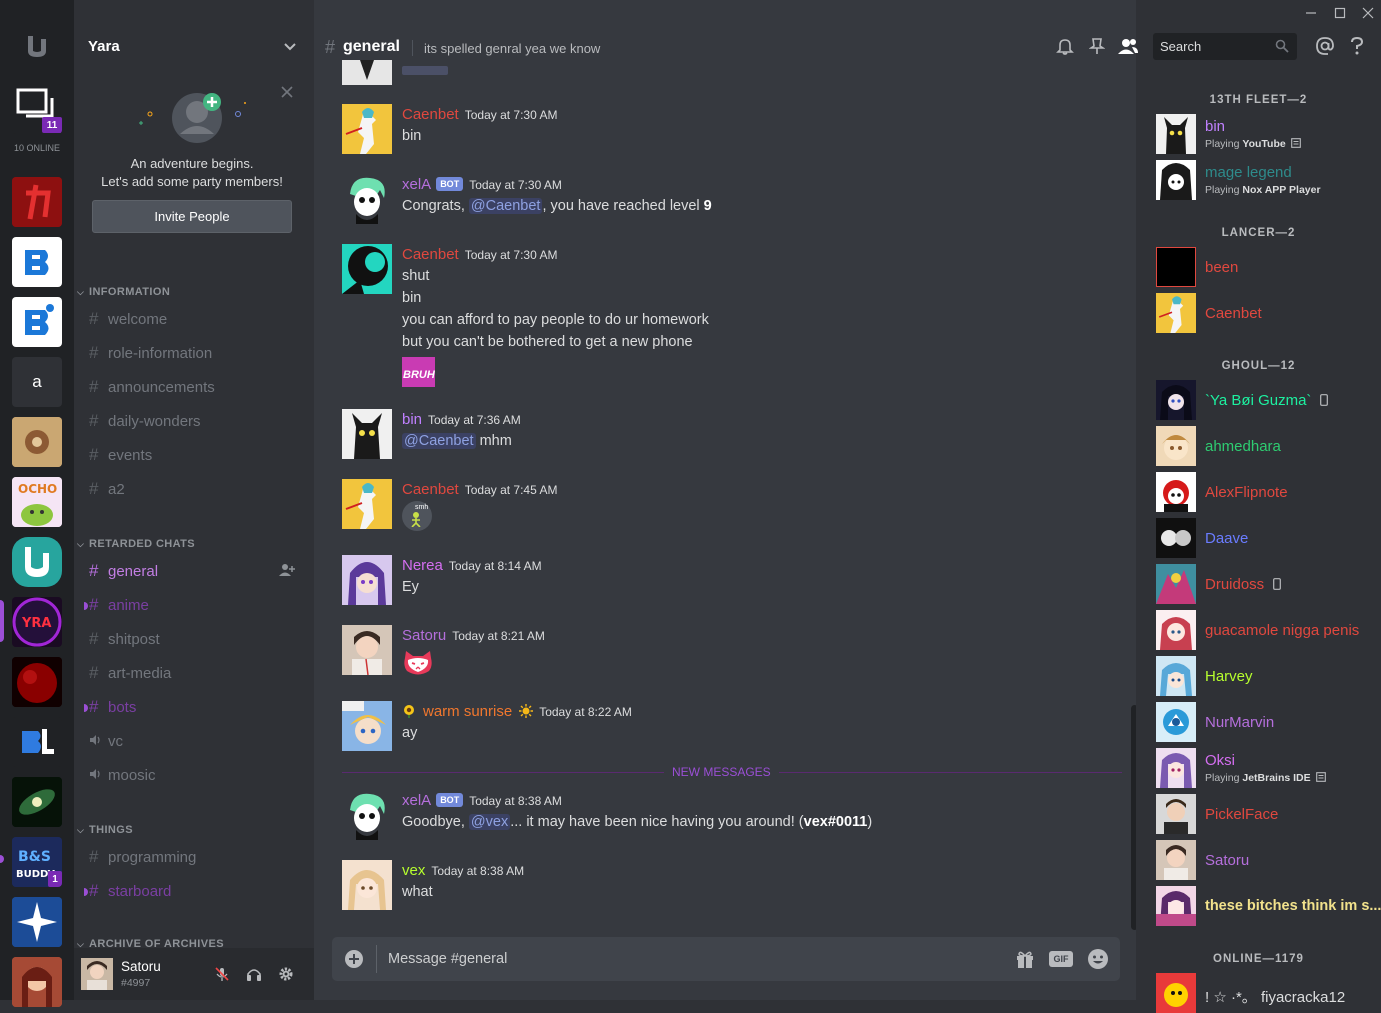 This screenshot has height=1013, width=1381. Describe the element at coordinates (354, 961) in the screenshot. I see `upload-icon` at that location.